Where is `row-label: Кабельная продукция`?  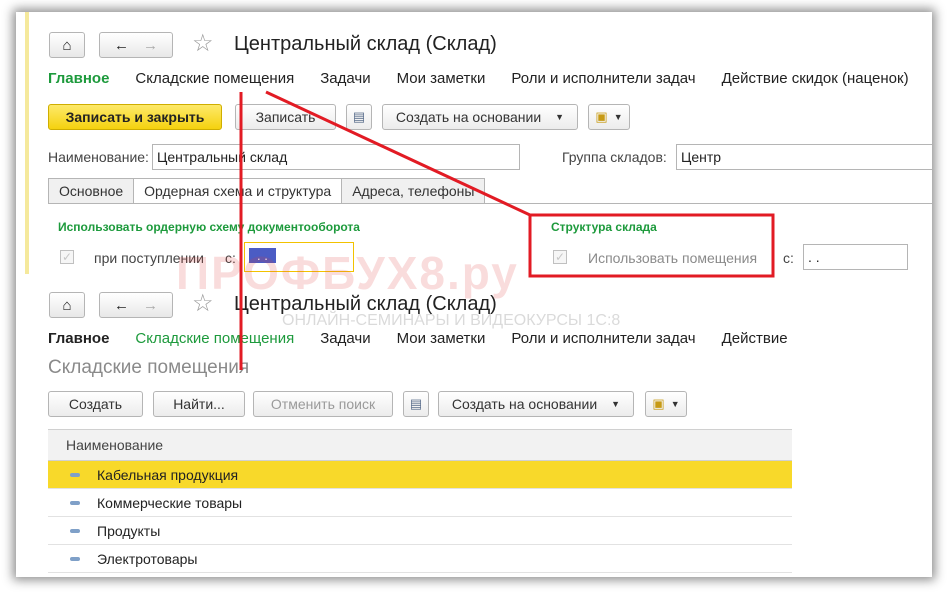
row-label: Кабельная продукция is located at coordinates (168, 474).